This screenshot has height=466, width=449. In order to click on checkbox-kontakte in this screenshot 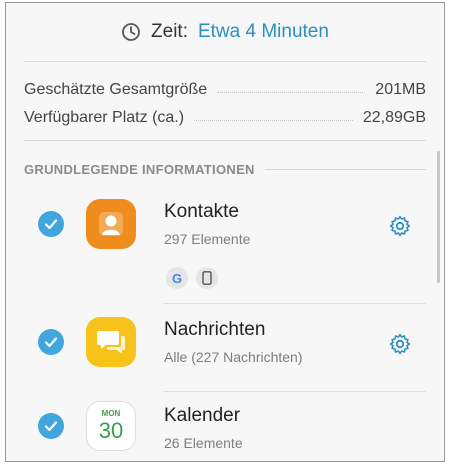, I will do `click(51, 224)`.